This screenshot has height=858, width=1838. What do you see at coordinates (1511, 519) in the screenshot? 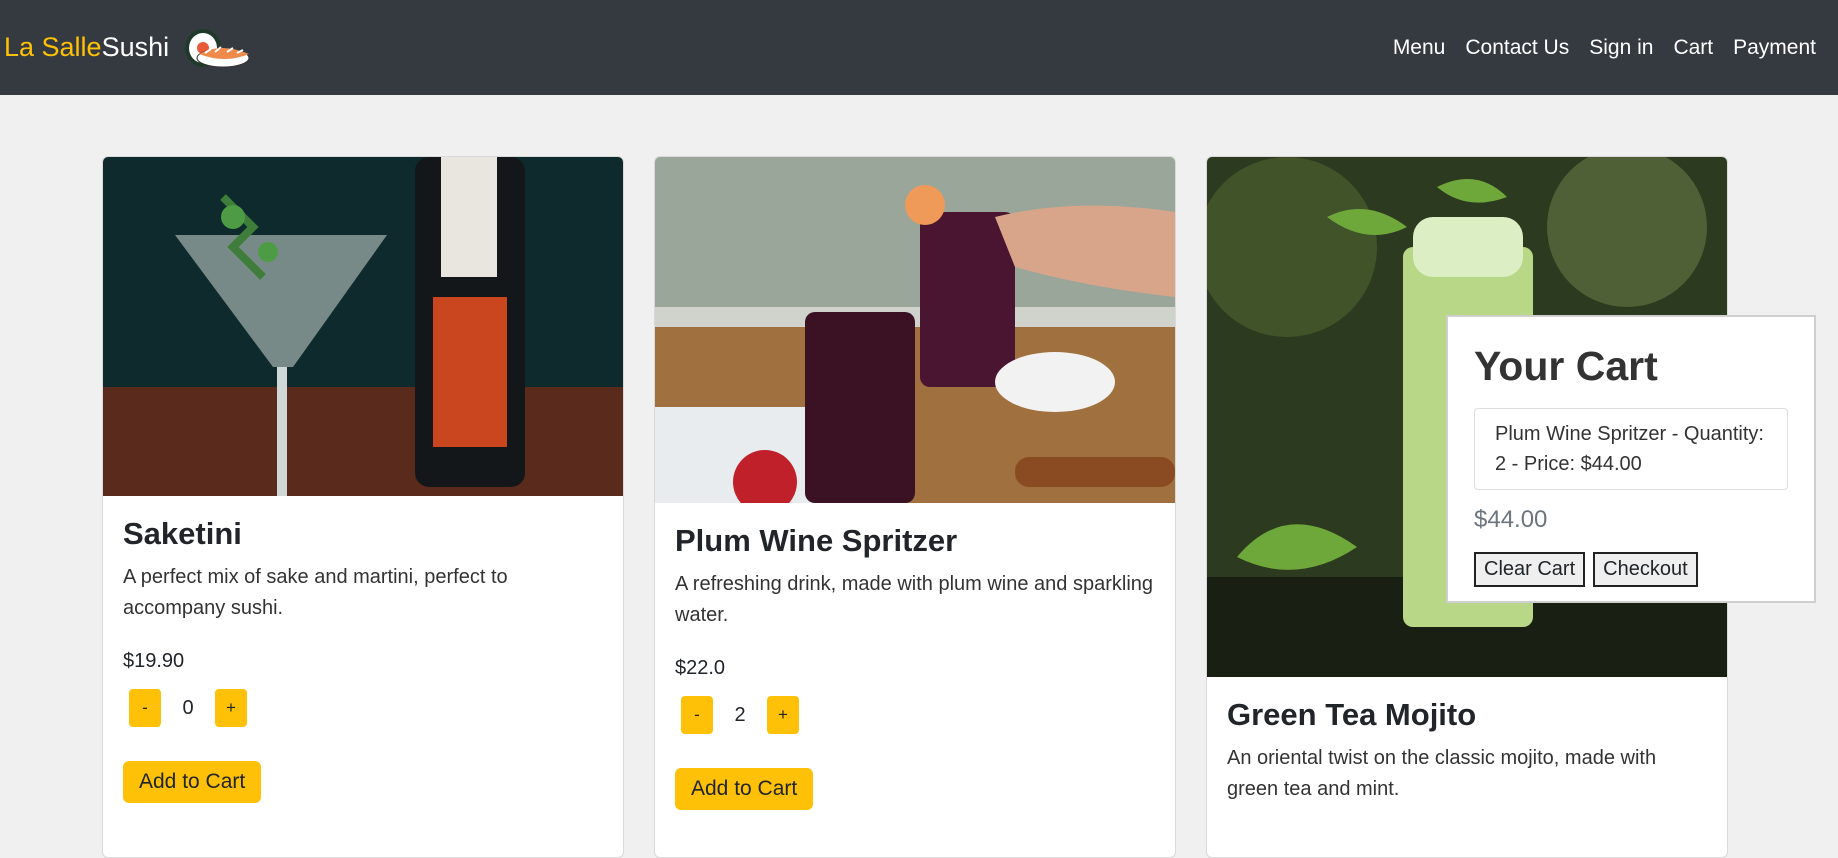
I see `cart-total: $44.00` at bounding box center [1511, 519].